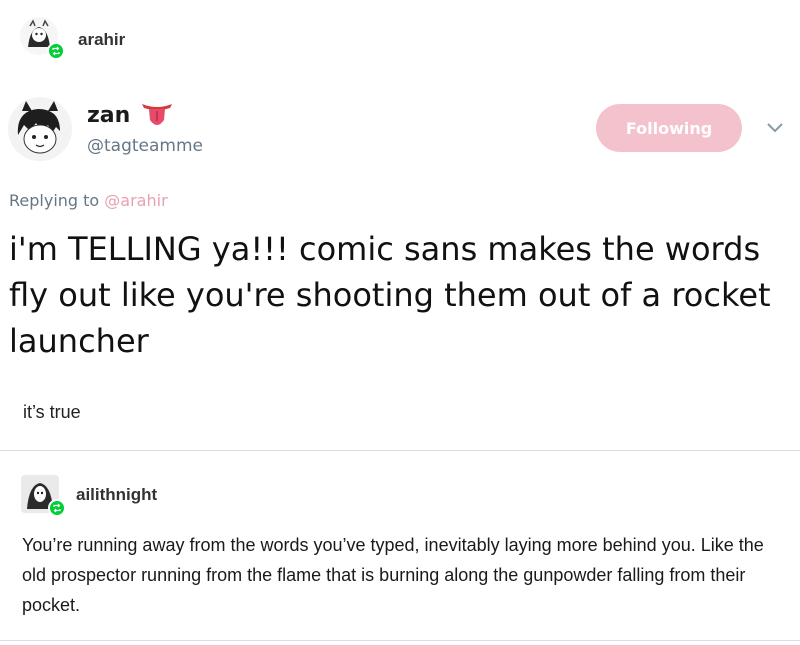  I want to click on replying-mention: @arahir, so click(135, 200).